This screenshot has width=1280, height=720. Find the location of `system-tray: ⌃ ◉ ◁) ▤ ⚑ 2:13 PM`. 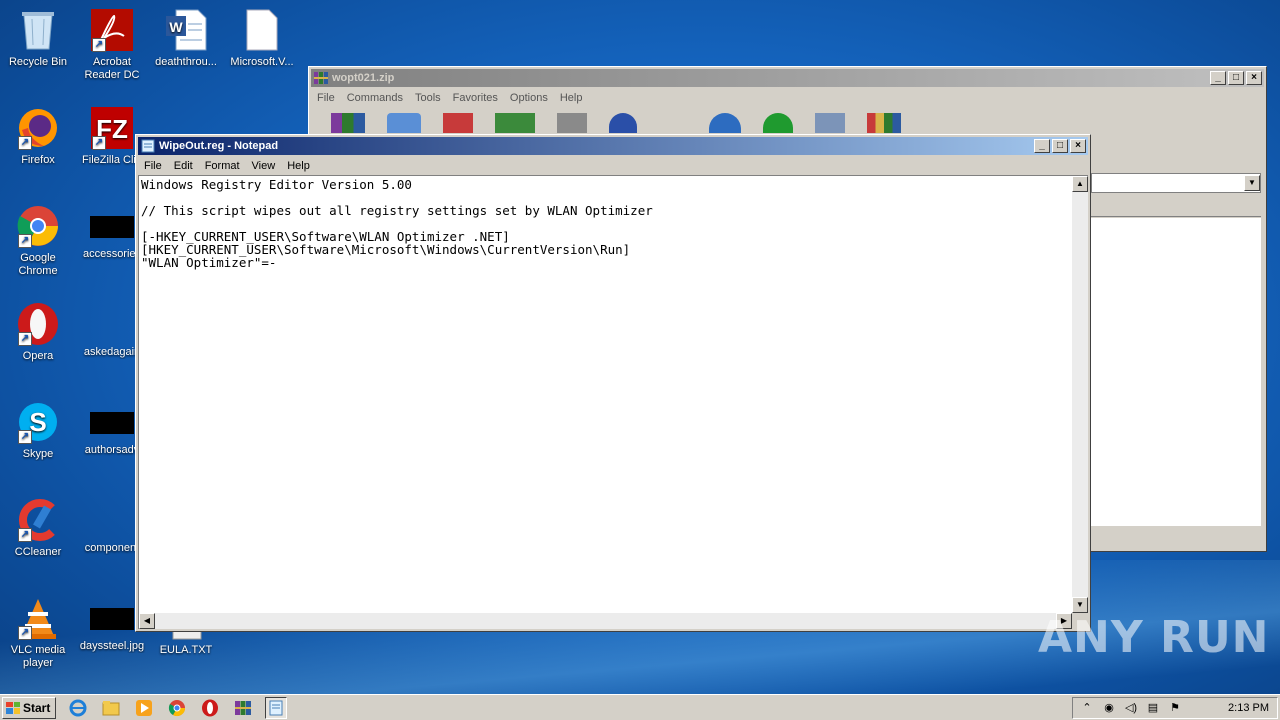

system-tray: ⌃ ◉ ◁) ▤ ⚑ 2:13 PM is located at coordinates (1175, 708).